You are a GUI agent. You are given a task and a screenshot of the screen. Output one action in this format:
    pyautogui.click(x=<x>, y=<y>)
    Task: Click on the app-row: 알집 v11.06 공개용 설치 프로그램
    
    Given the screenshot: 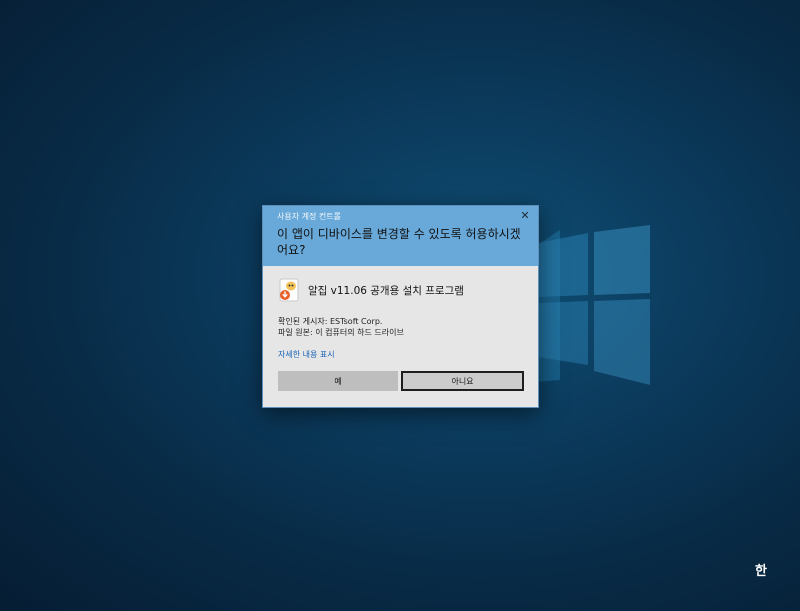 What is the action you would take?
    pyautogui.click(x=371, y=290)
    